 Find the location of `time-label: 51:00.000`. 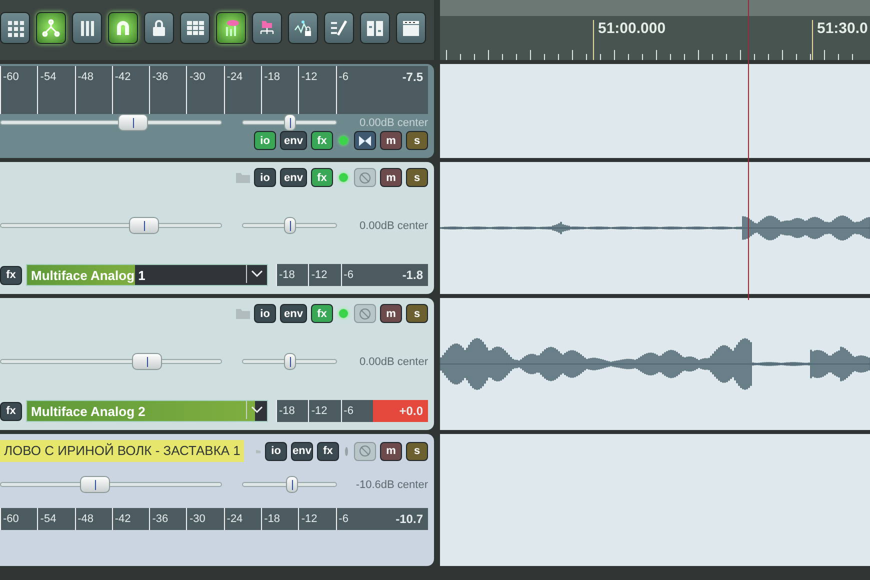

time-label: 51:00.000 is located at coordinates (629, 40).